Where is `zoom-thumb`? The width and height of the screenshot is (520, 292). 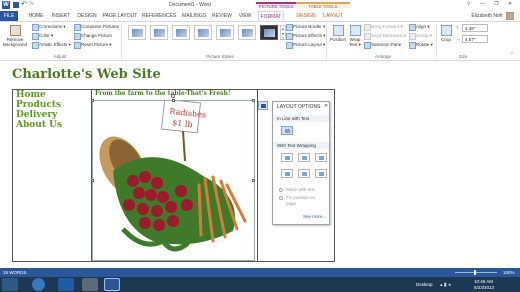
zoom-thumb is located at coordinates (475, 272).